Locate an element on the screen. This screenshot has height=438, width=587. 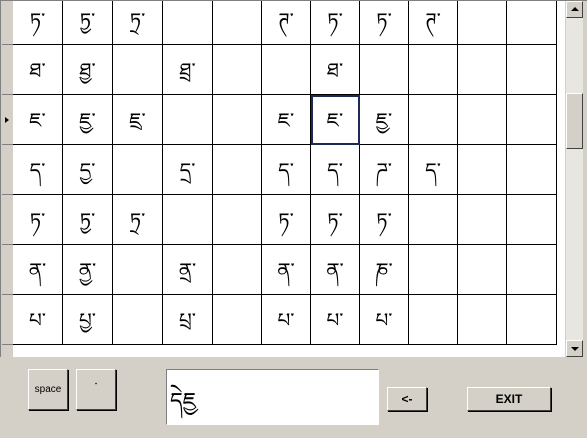
grid-cell: ཌ་ is located at coordinates (384, 170).